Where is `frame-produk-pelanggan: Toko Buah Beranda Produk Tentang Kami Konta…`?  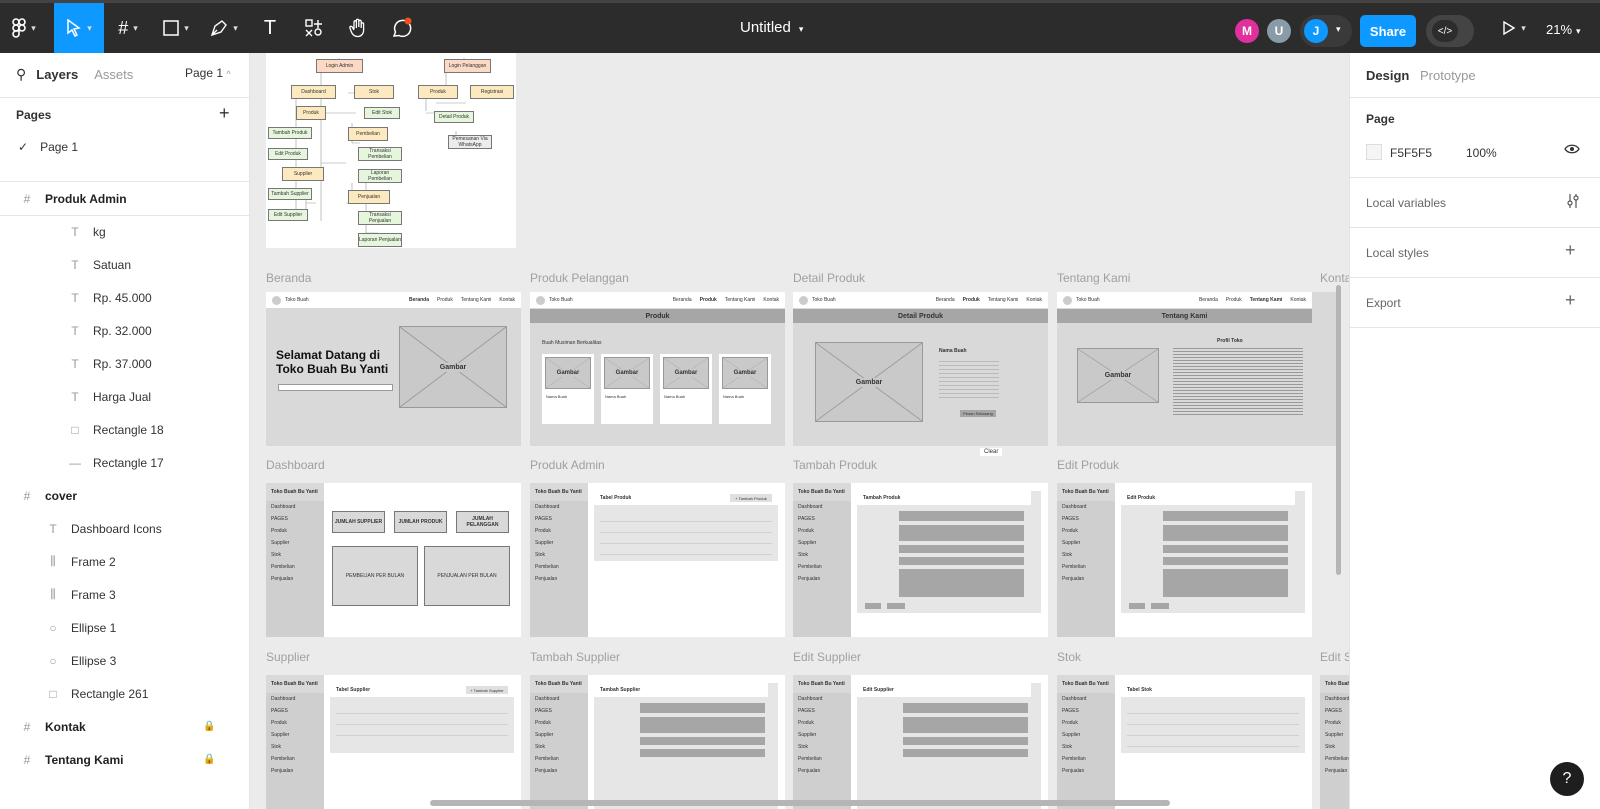
frame-produk-pelanggan: Toko Buah Beranda Produk Tentang Kami Konta… is located at coordinates (657, 369).